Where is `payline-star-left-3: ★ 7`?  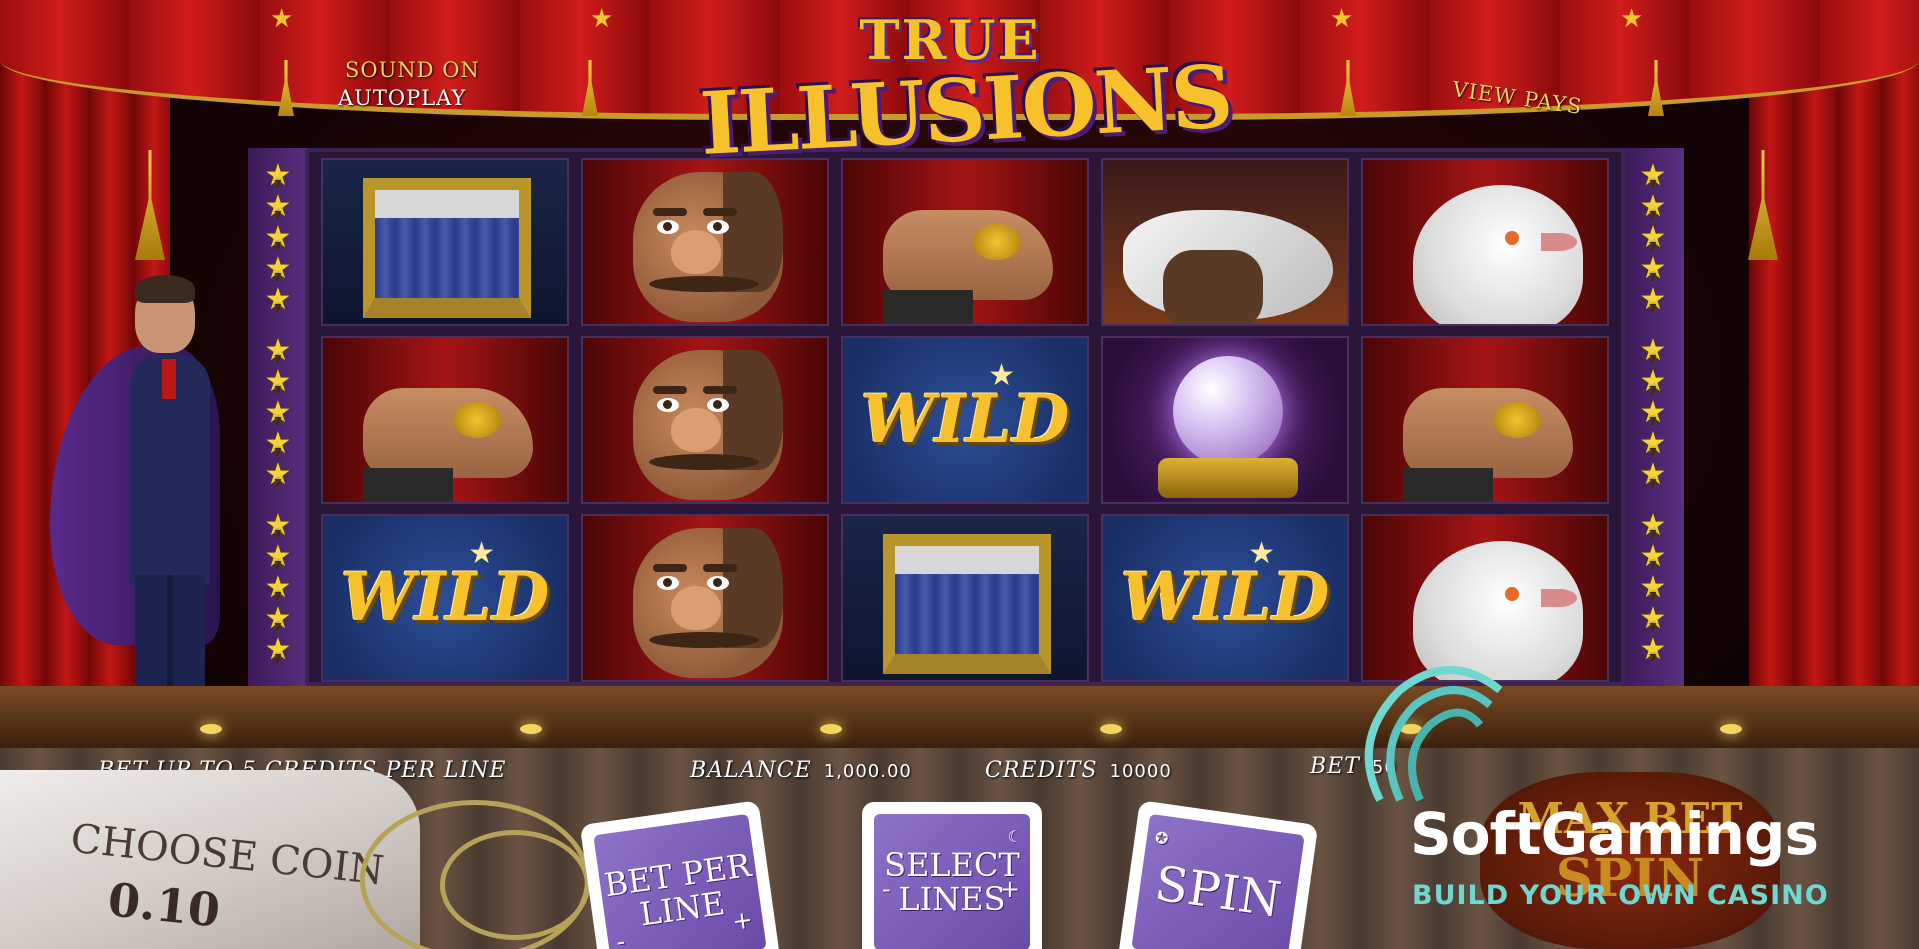
payline-star-left-3: ★ 7 is located at coordinates (278, 237).